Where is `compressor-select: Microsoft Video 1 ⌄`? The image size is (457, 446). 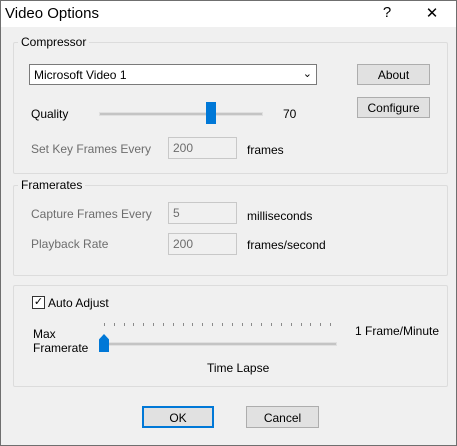 compressor-select: Microsoft Video 1 ⌄ is located at coordinates (173, 74).